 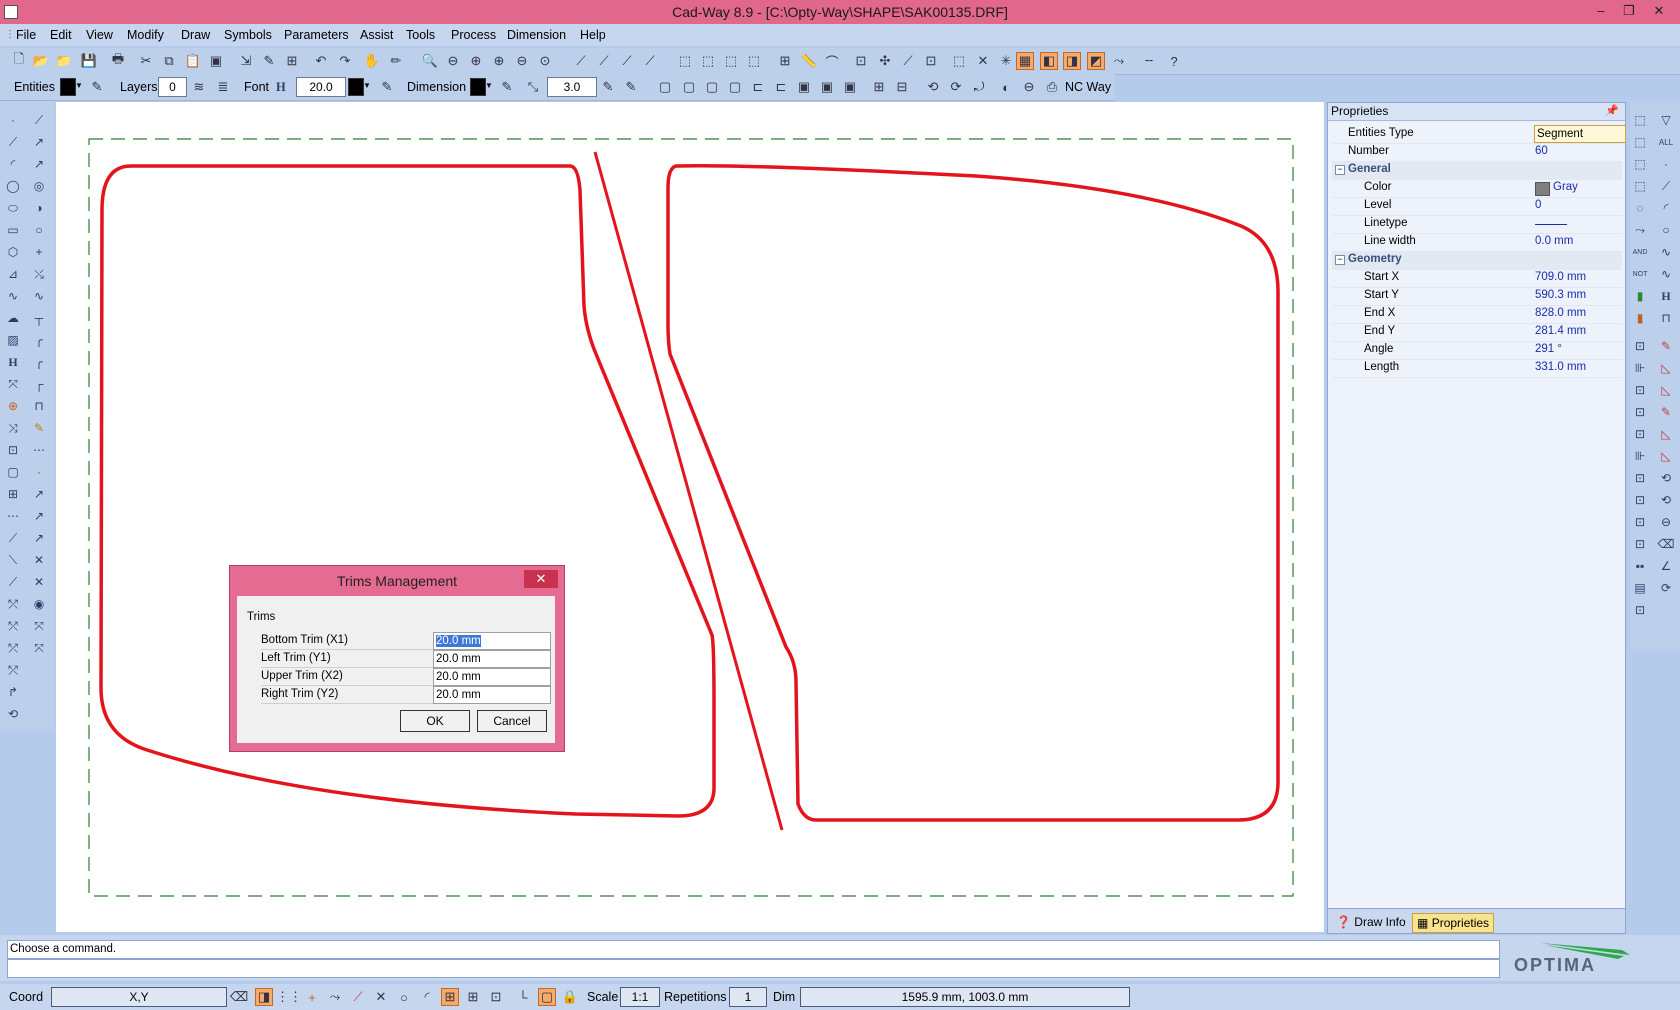 What do you see at coordinates (827, 87) in the screenshot?
I see `nest-box-2-icon: ▣` at bounding box center [827, 87].